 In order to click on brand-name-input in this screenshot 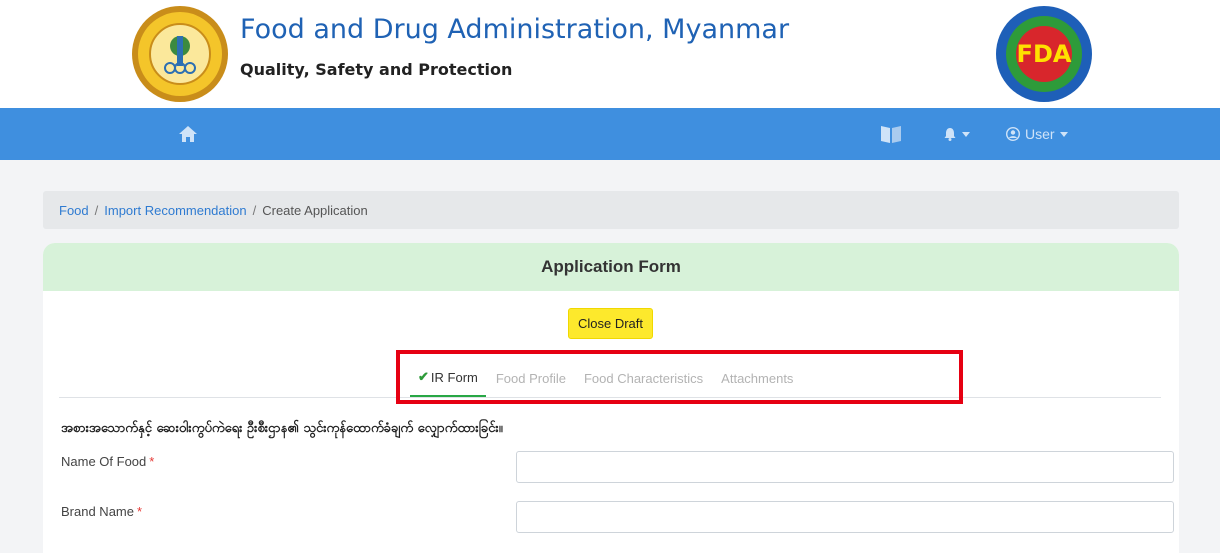, I will do `click(845, 517)`.